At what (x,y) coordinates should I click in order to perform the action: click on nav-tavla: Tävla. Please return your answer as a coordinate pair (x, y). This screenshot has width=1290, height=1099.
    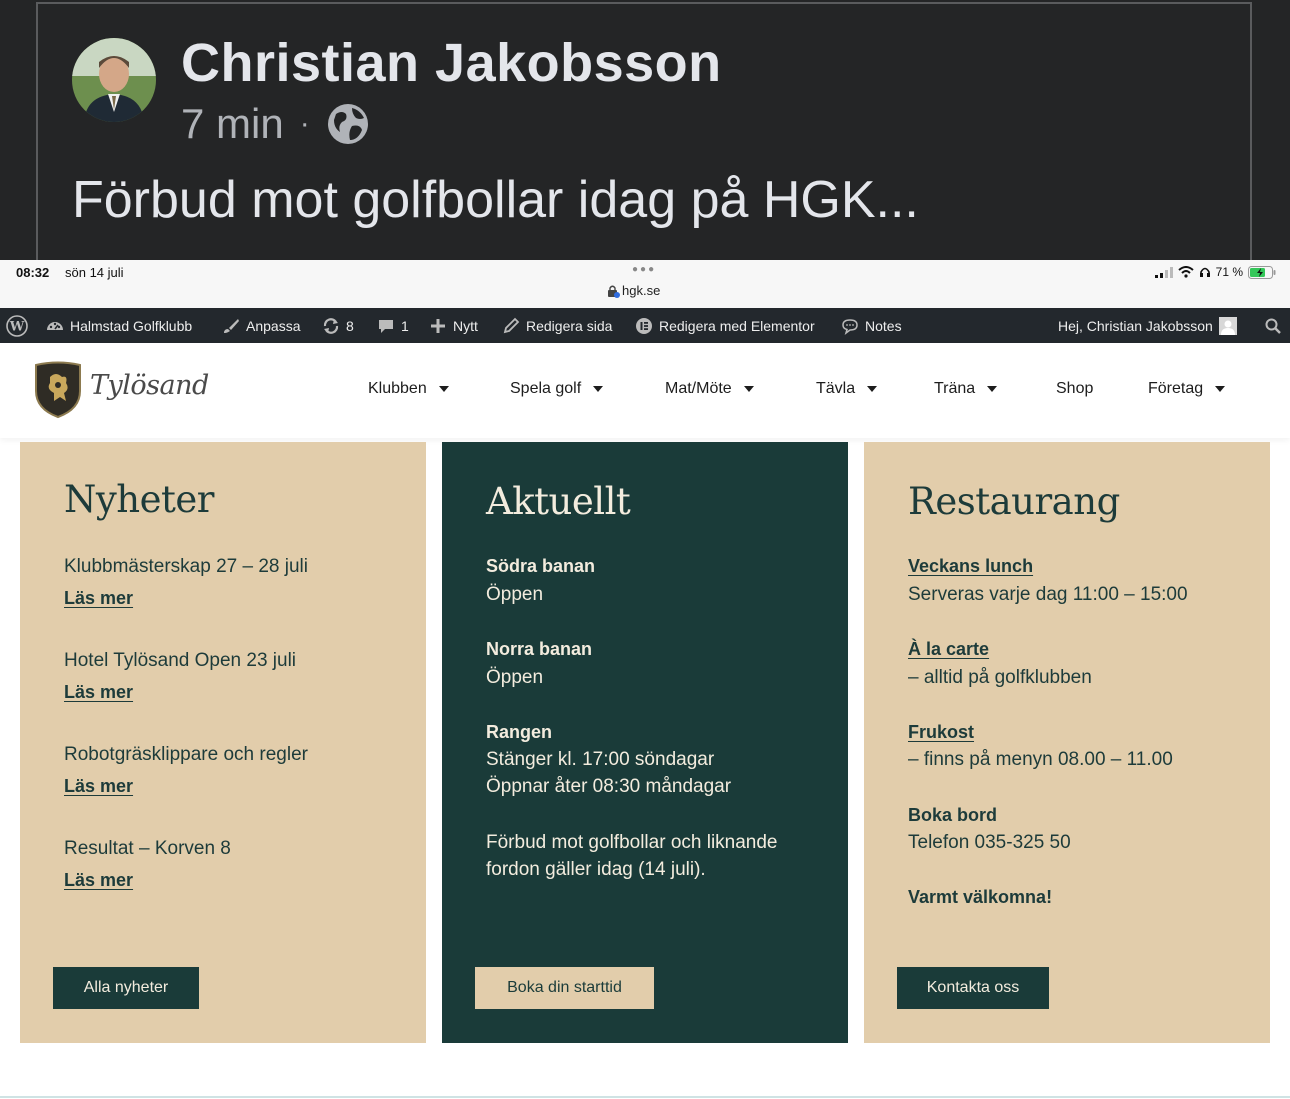
    Looking at the image, I should click on (847, 389).